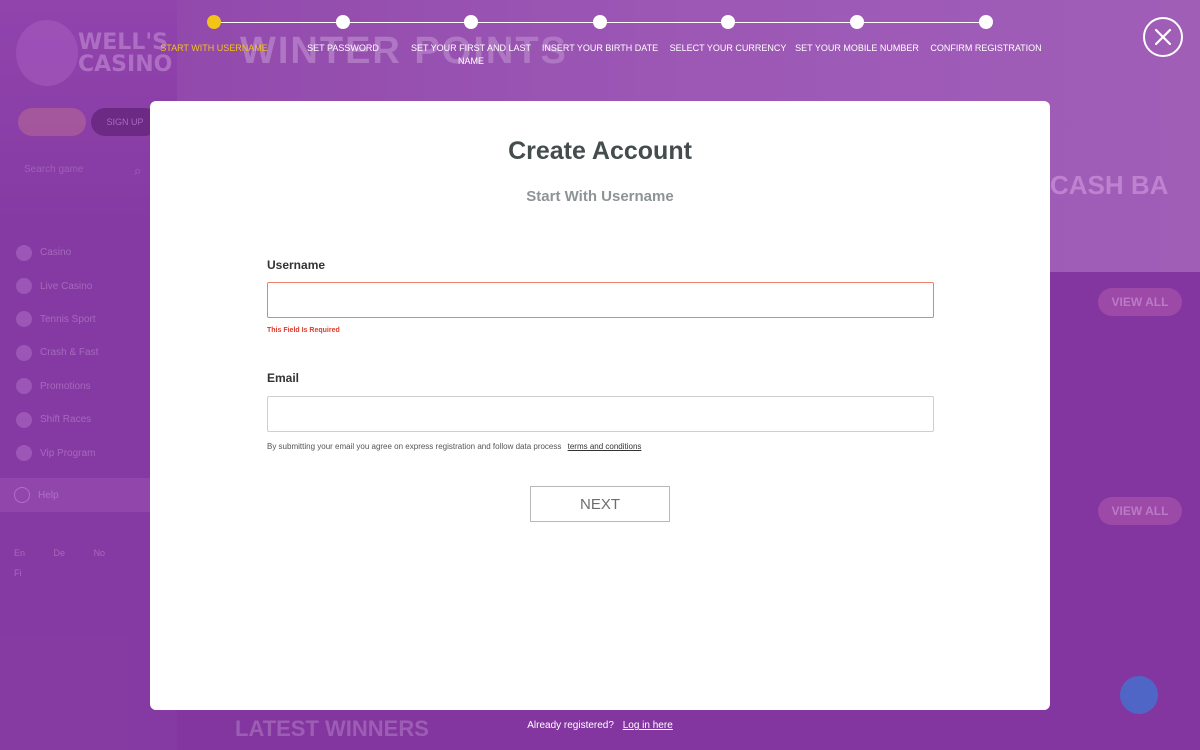  I want to click on close-button, so click(1163, 37).